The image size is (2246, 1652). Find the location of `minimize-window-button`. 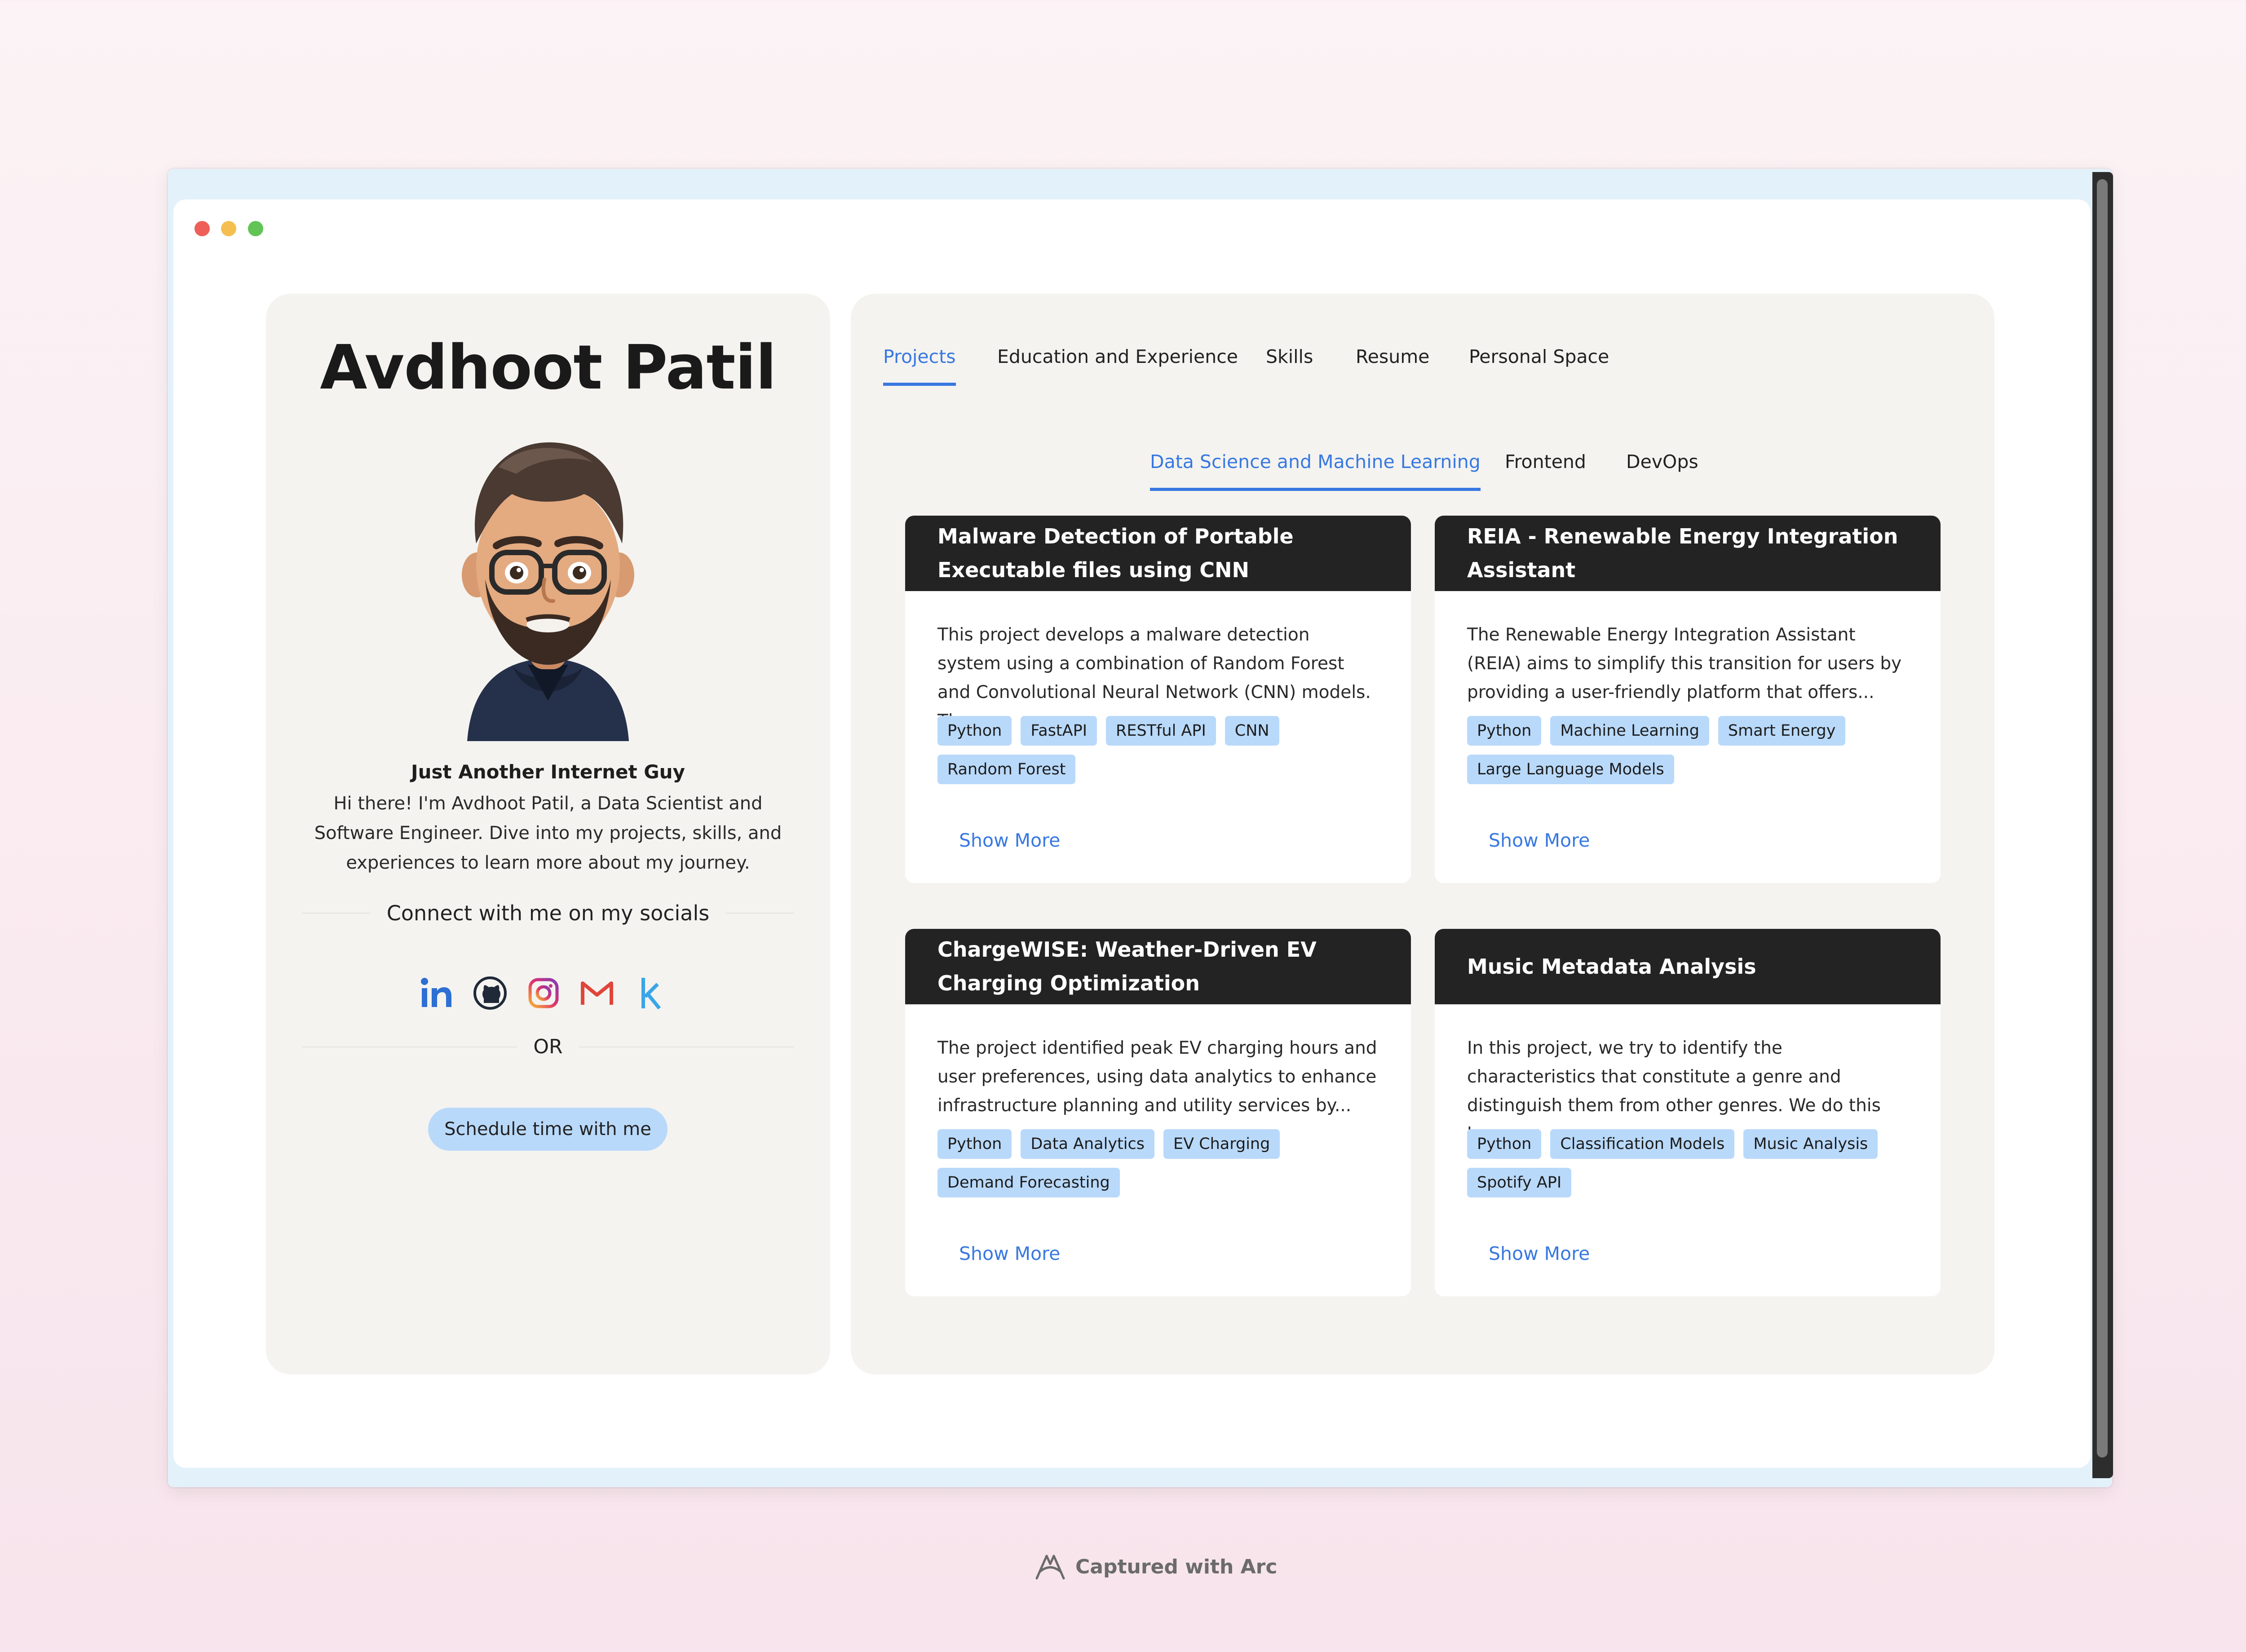

minimize-window-button is located at coordinates (228, 228).